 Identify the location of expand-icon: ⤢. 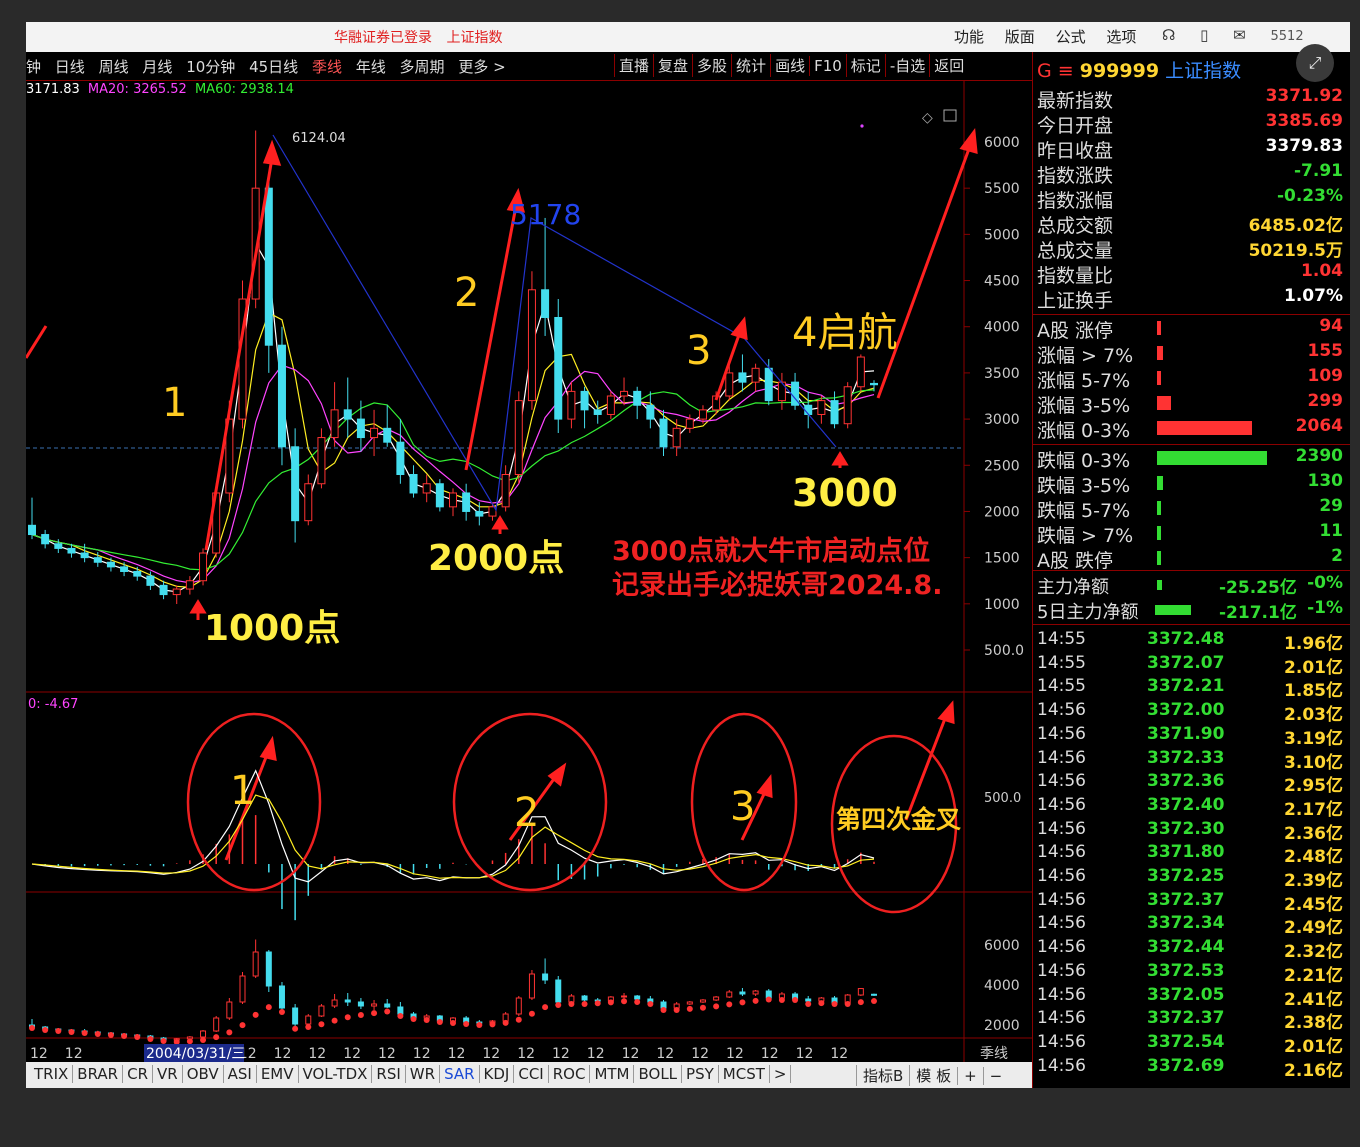
(1315, 63).